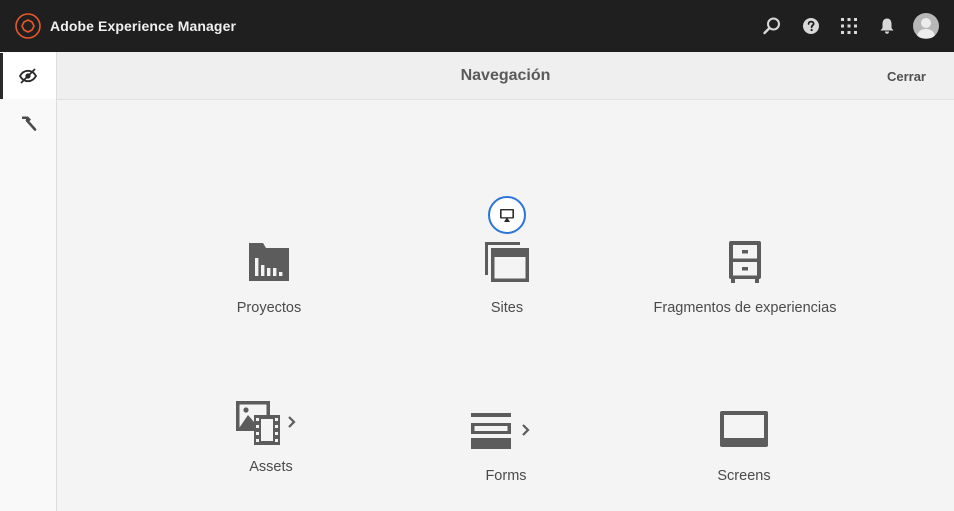  Describe the element at coordinates (744, 476) in the screenshot. I see `tile-label: Screens` at that location.